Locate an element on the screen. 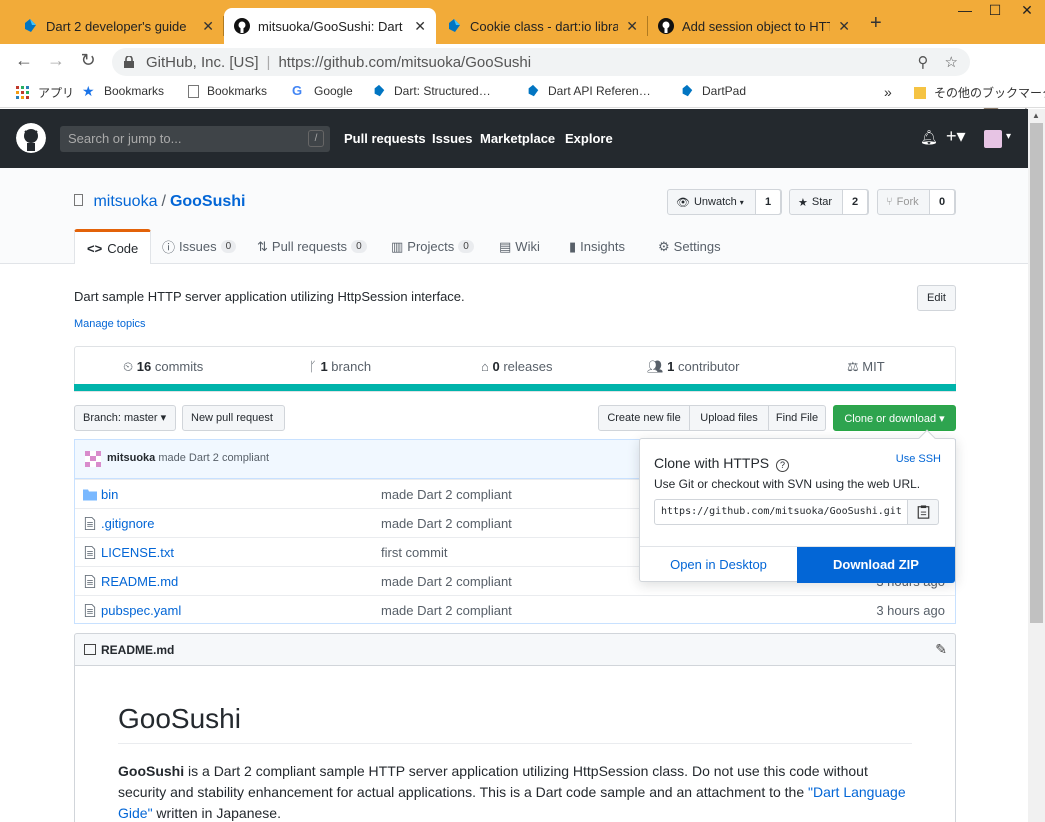 Image resolution: width=1045 pixels, height=822 pixels. edit-description-button: Edit is located at coordinates (936, 298).